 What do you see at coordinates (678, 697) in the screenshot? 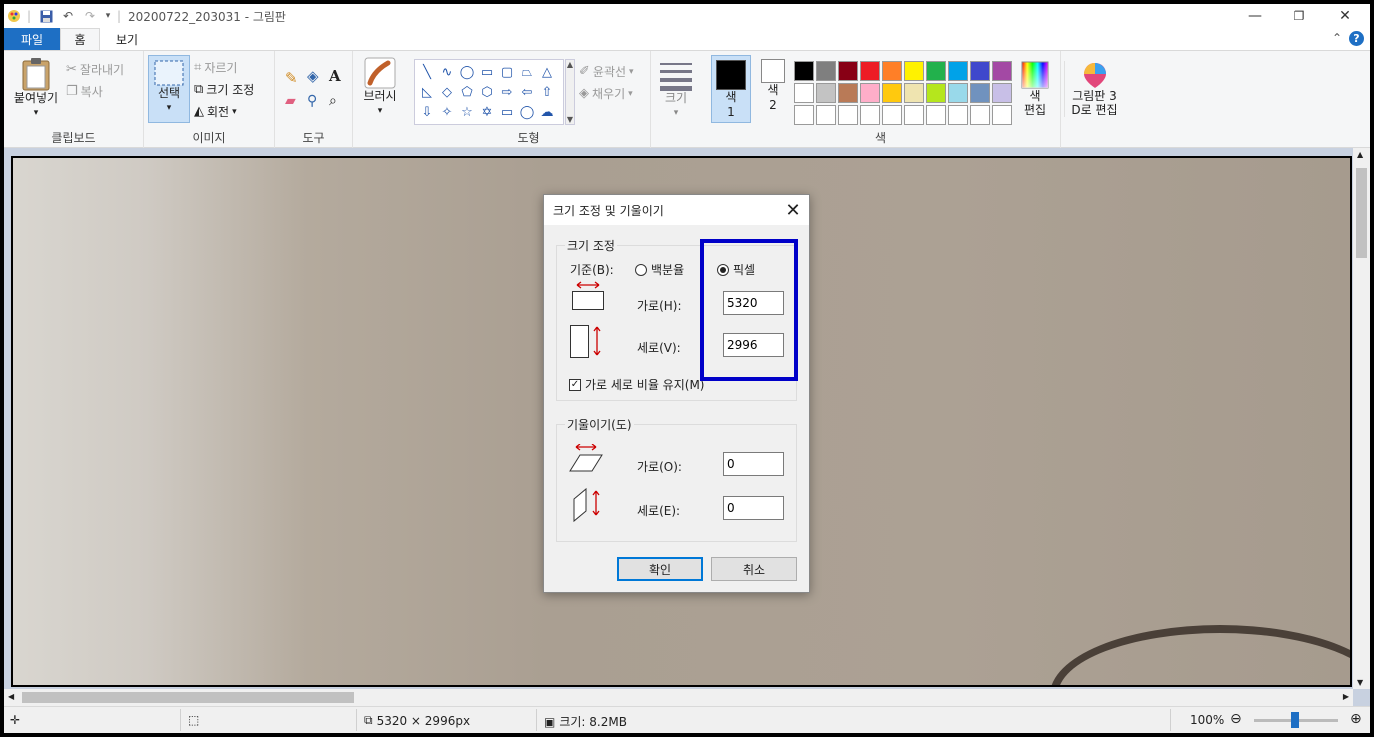
I see `horizontal-scrollbar: ◀ ▶` at bounding box center [678, 697].